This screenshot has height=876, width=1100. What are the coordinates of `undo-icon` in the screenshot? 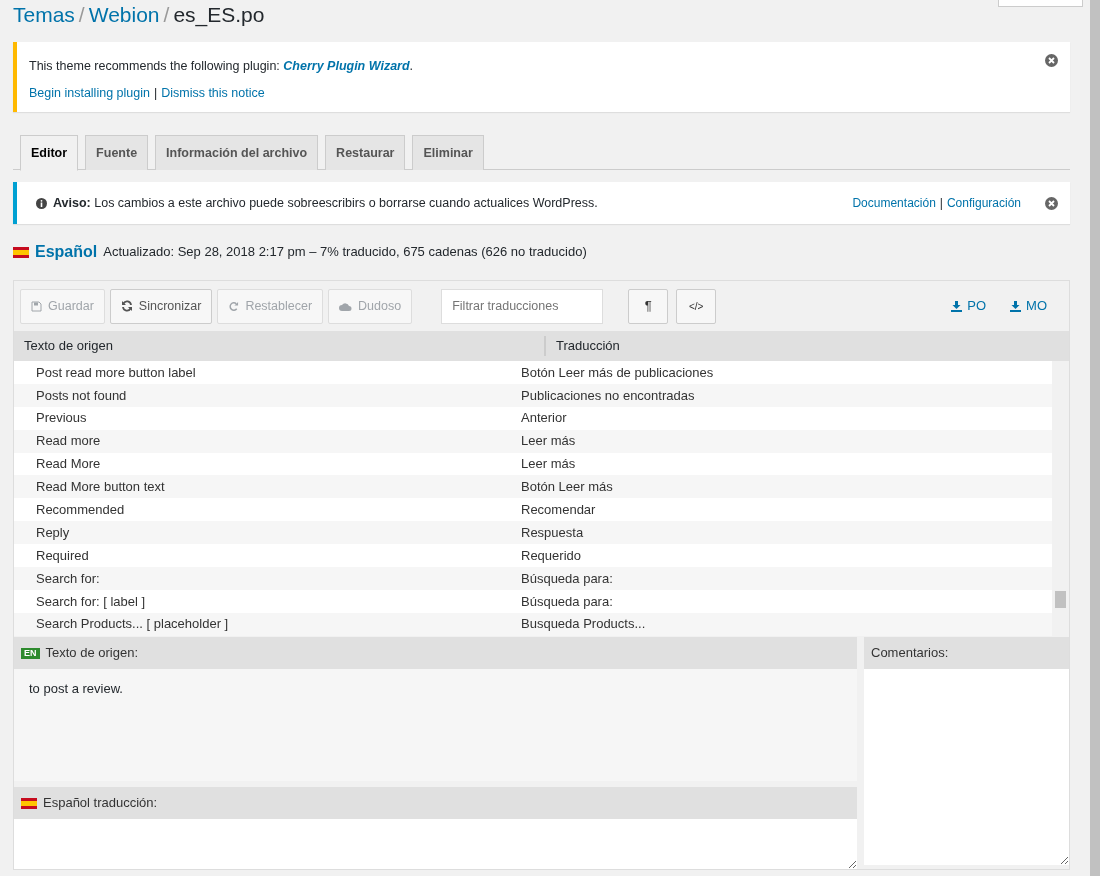 It's located at (234, 306).